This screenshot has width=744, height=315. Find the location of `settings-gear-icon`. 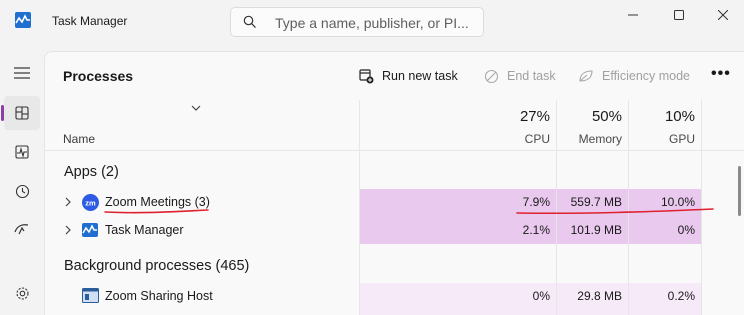

settings-gear-icon is located at coordinates (22, 293).